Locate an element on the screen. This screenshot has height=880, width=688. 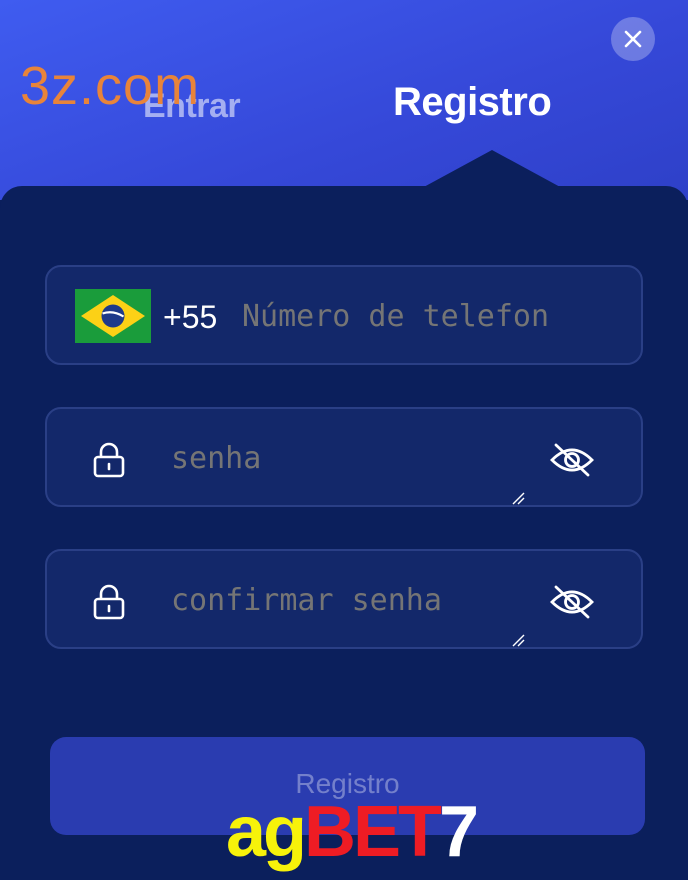
active-tab-indicator is located at coordinates (492, 169).